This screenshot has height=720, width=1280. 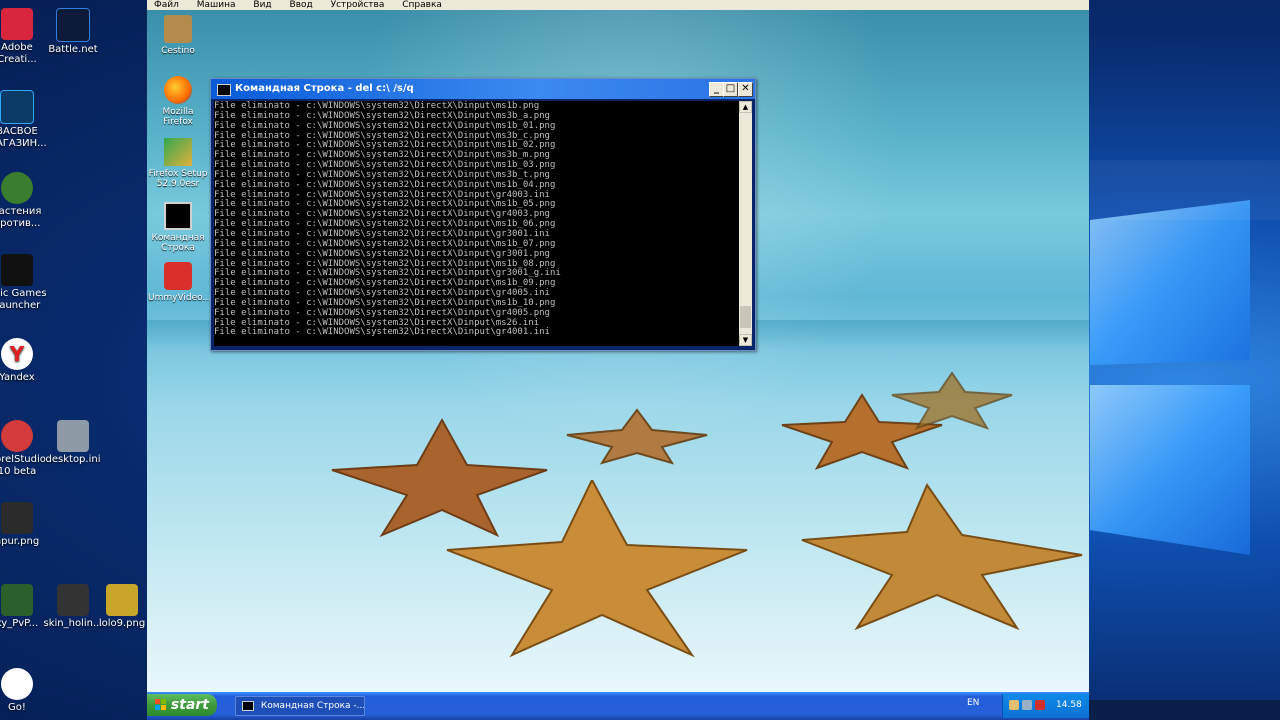 What do you see at coordinates (178, 152) in the screenshot?
I see `firefox-setup-icon` at bounding box center [178, 152].